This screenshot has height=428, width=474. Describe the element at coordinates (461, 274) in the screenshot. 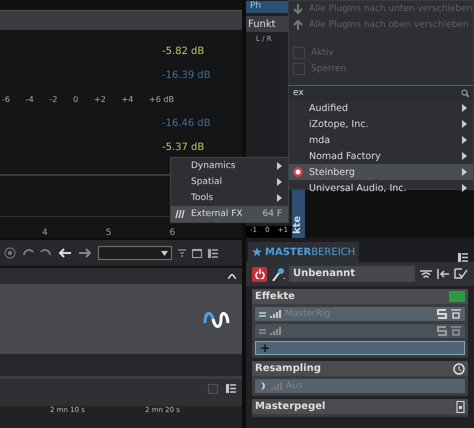

I see `checklist-icon` at that location.